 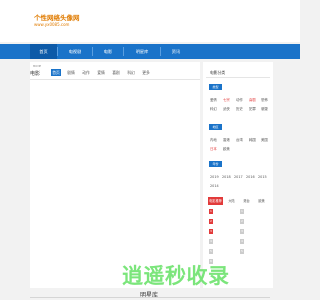 I want to click on region-link: 内地, so click(x=213, y=139).